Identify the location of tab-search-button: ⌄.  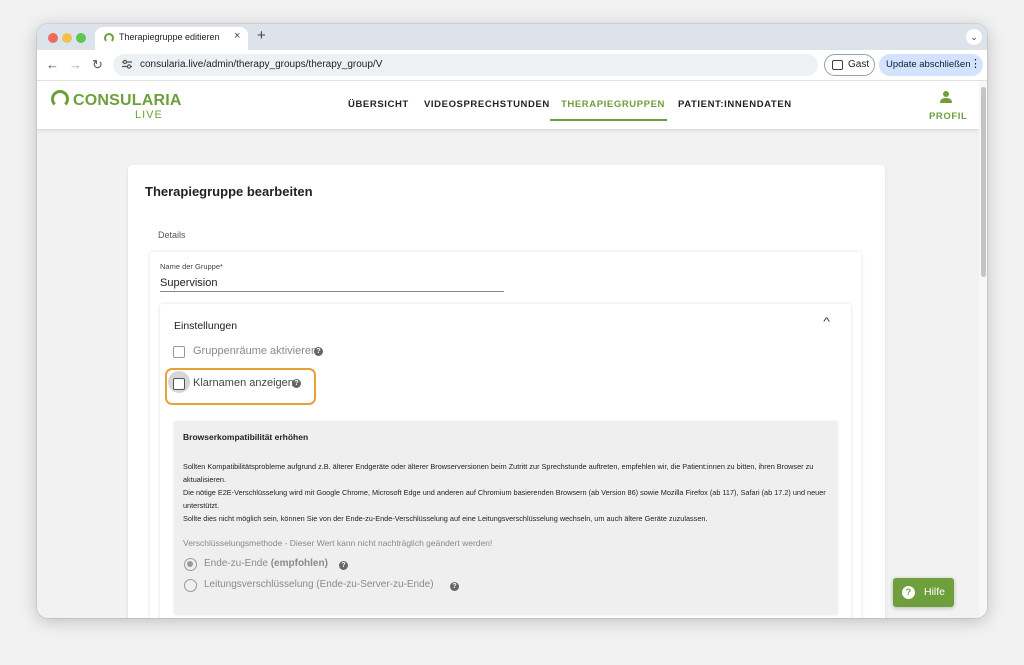
(974, 37).